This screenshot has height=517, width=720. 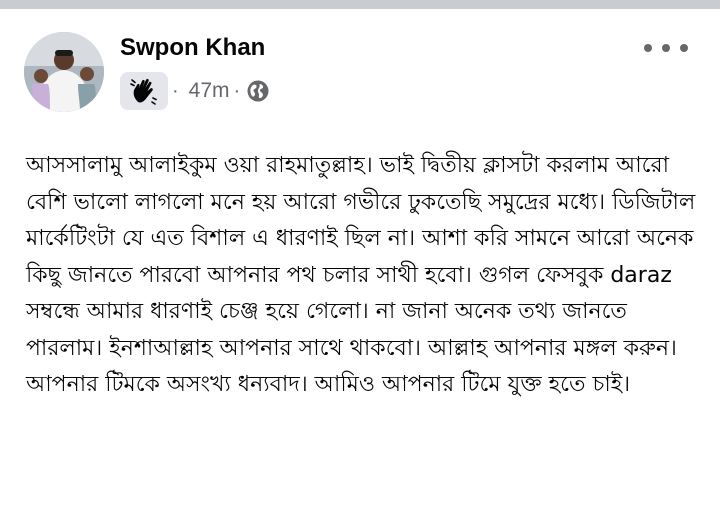 What do you see at coordinates (192, 48) in the screenshot?
I see `author-name: Swpon Khan` at bounding box center [192, 48].